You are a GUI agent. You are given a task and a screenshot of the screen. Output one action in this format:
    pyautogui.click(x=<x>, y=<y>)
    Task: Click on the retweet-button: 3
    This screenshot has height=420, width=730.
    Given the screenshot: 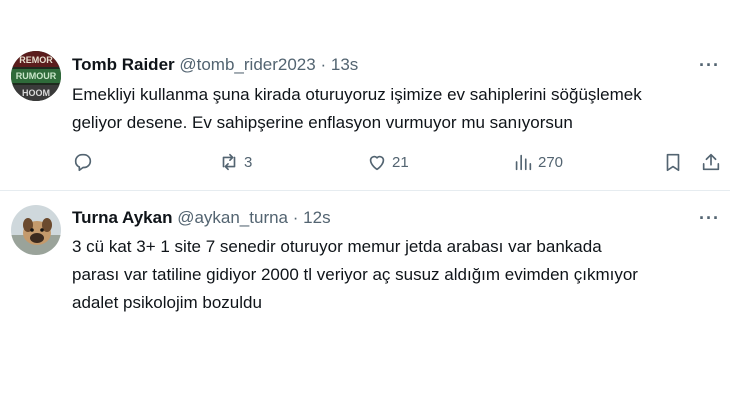 What is the action you would take?
    pyautogui.click(x=235, y=162)
    